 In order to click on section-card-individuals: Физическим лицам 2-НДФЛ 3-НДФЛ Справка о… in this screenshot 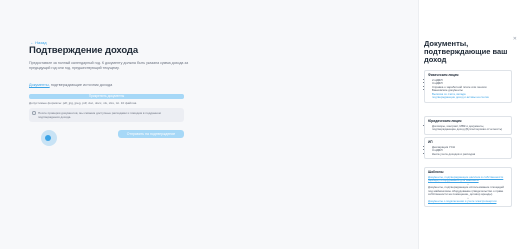, I will do `click(468, 86)`.